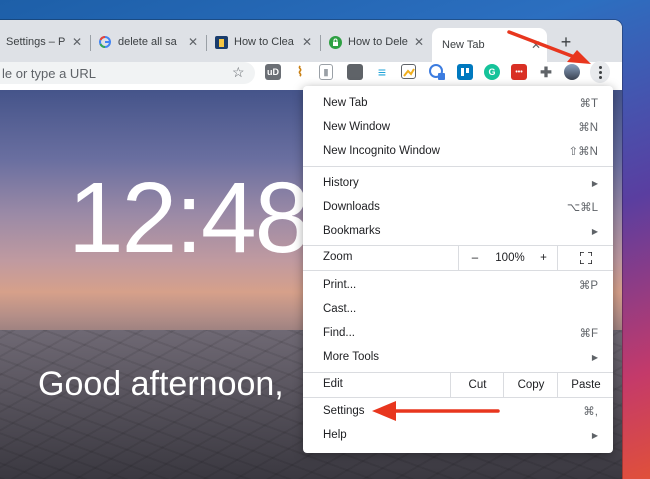  Describe the element at coordinates (458, 183) in the screenshot. I see `menu-item-history: History ▶` at that location.